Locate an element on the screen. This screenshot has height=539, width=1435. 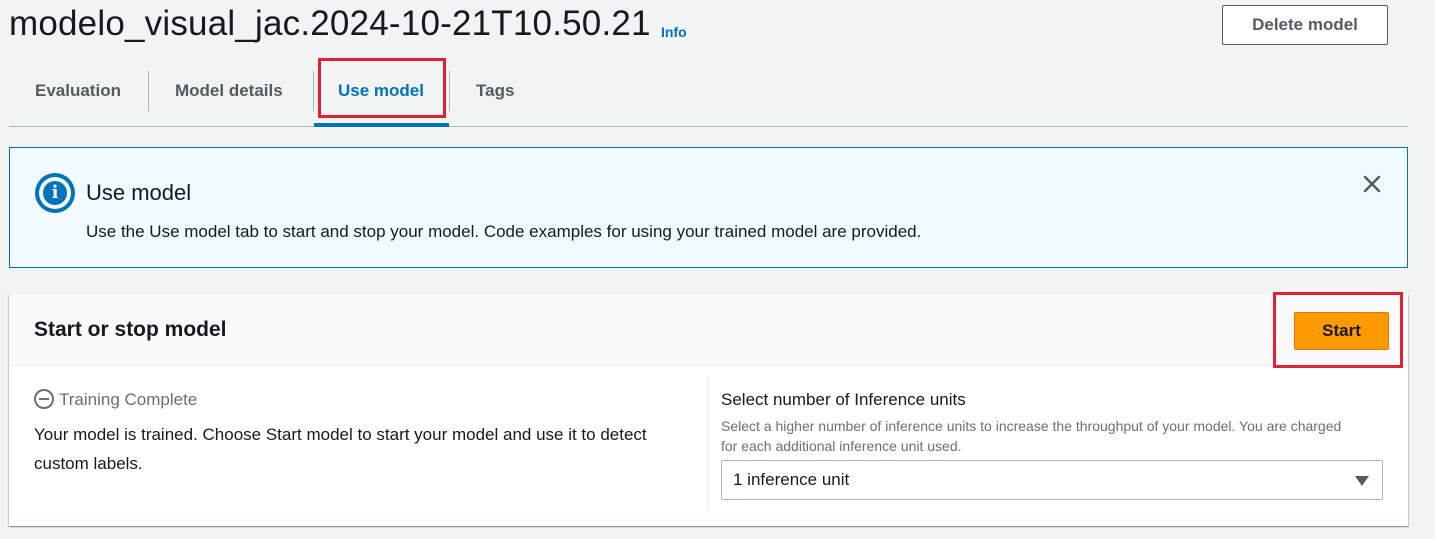
status-label: Training Complete is located at coordinates (128, 399).